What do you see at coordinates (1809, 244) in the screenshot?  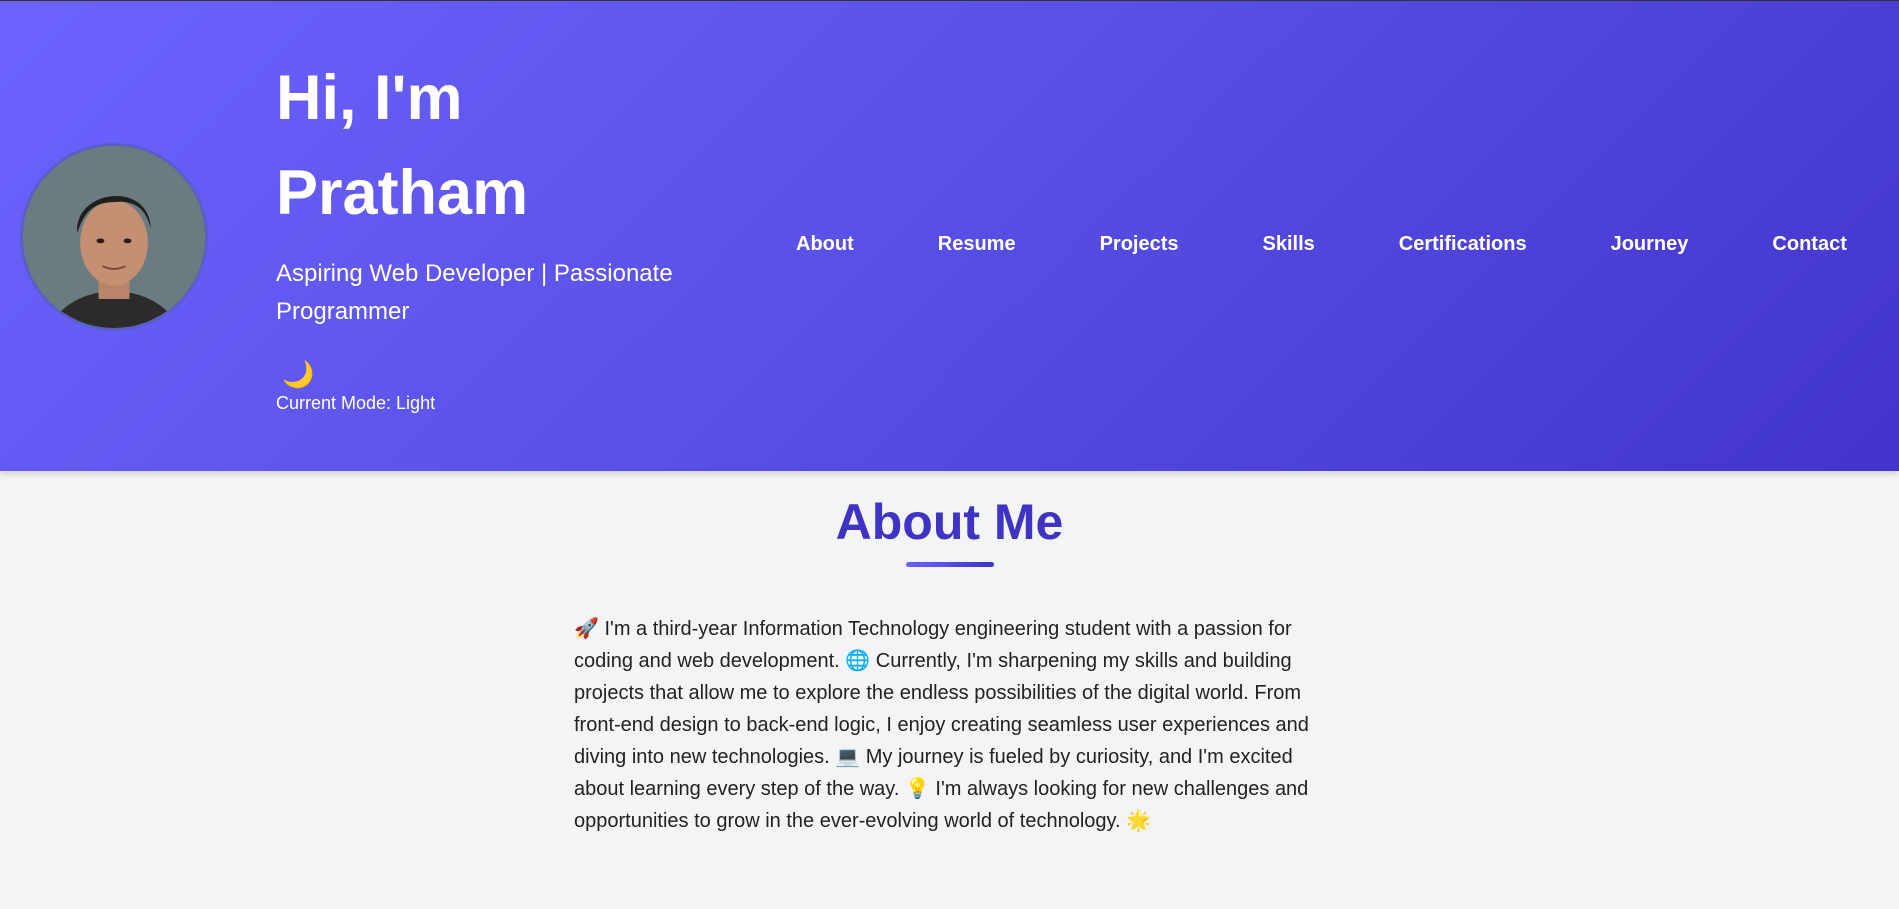 I see `nav-contact: Contact` at bounding box center [1809, 244].